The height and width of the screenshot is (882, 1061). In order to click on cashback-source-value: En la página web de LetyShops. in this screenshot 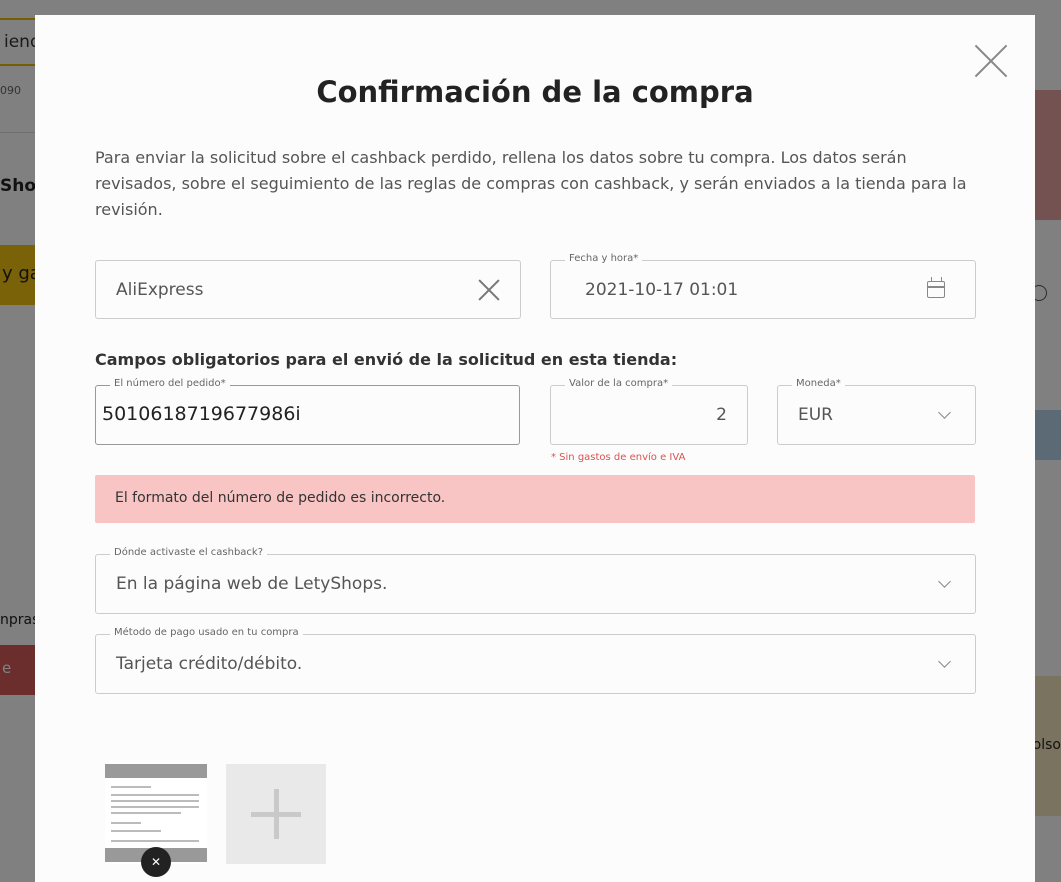, I will do `click(252, 584)`.